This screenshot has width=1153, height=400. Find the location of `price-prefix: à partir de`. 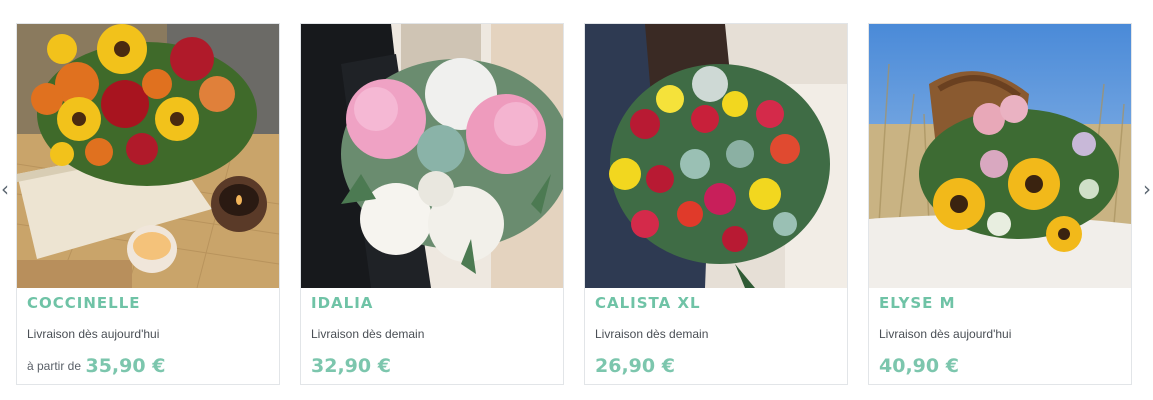

price-prefix: à partir de is located at coordinates (54, 366).